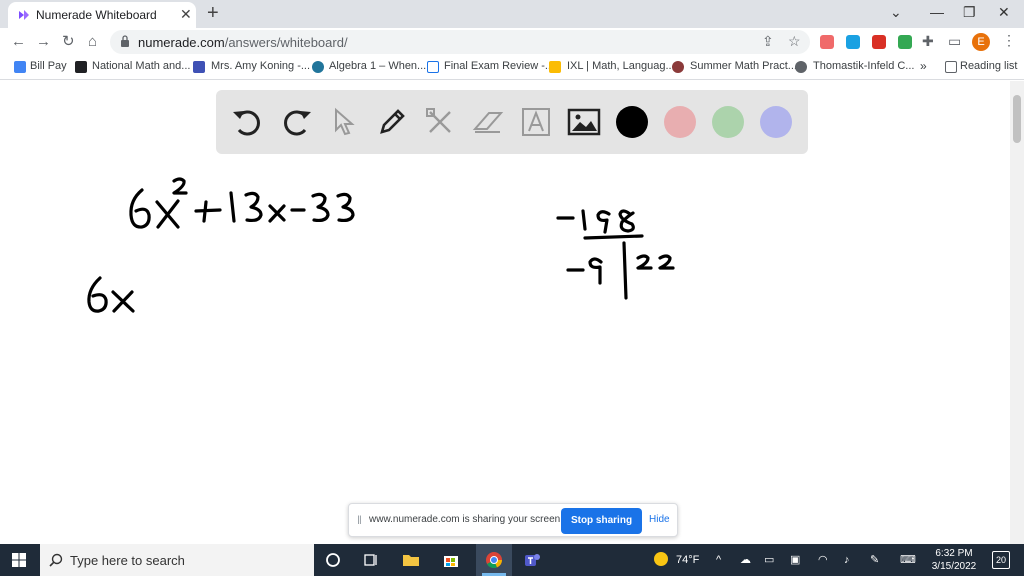 Image resolution: width=1024 pixels, height=576 pixels. Describe the element at coordinates (127, 560) in the screenshot. I see `search-placeholder: Type here to search` at that location.